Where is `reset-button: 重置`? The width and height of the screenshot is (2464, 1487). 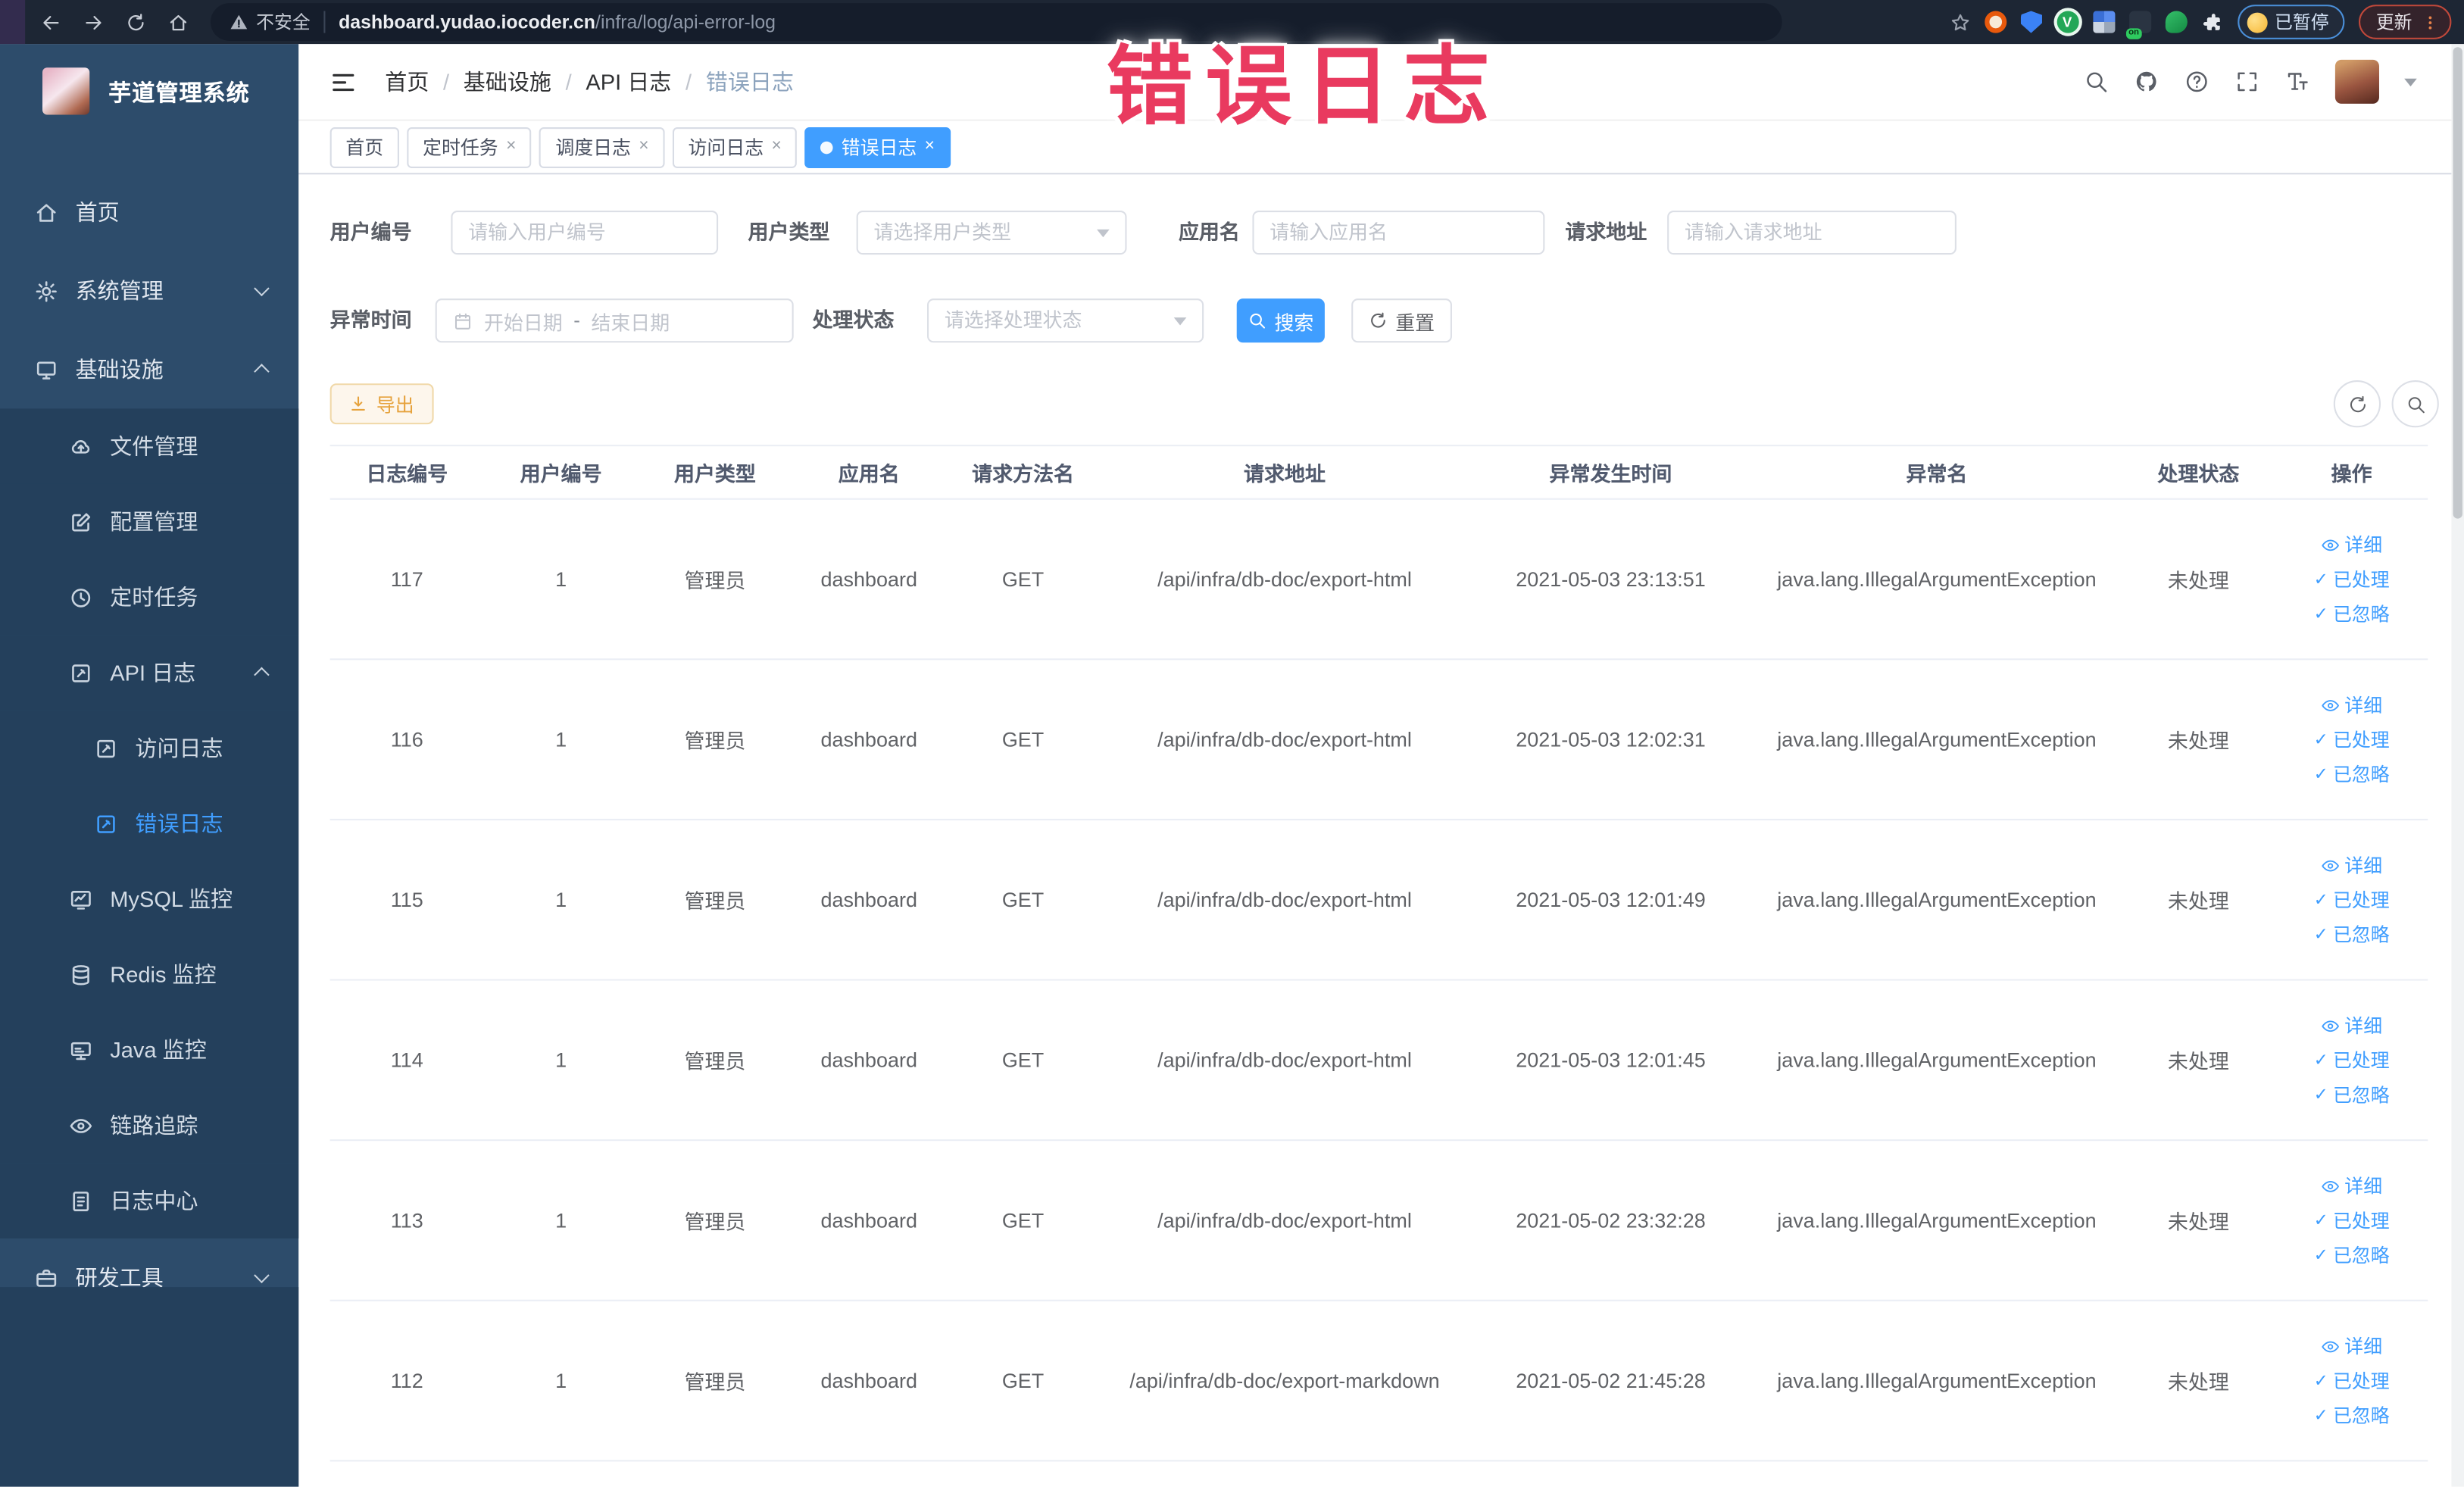
reset-button: 重置 is located at coordinates (1401, 320).